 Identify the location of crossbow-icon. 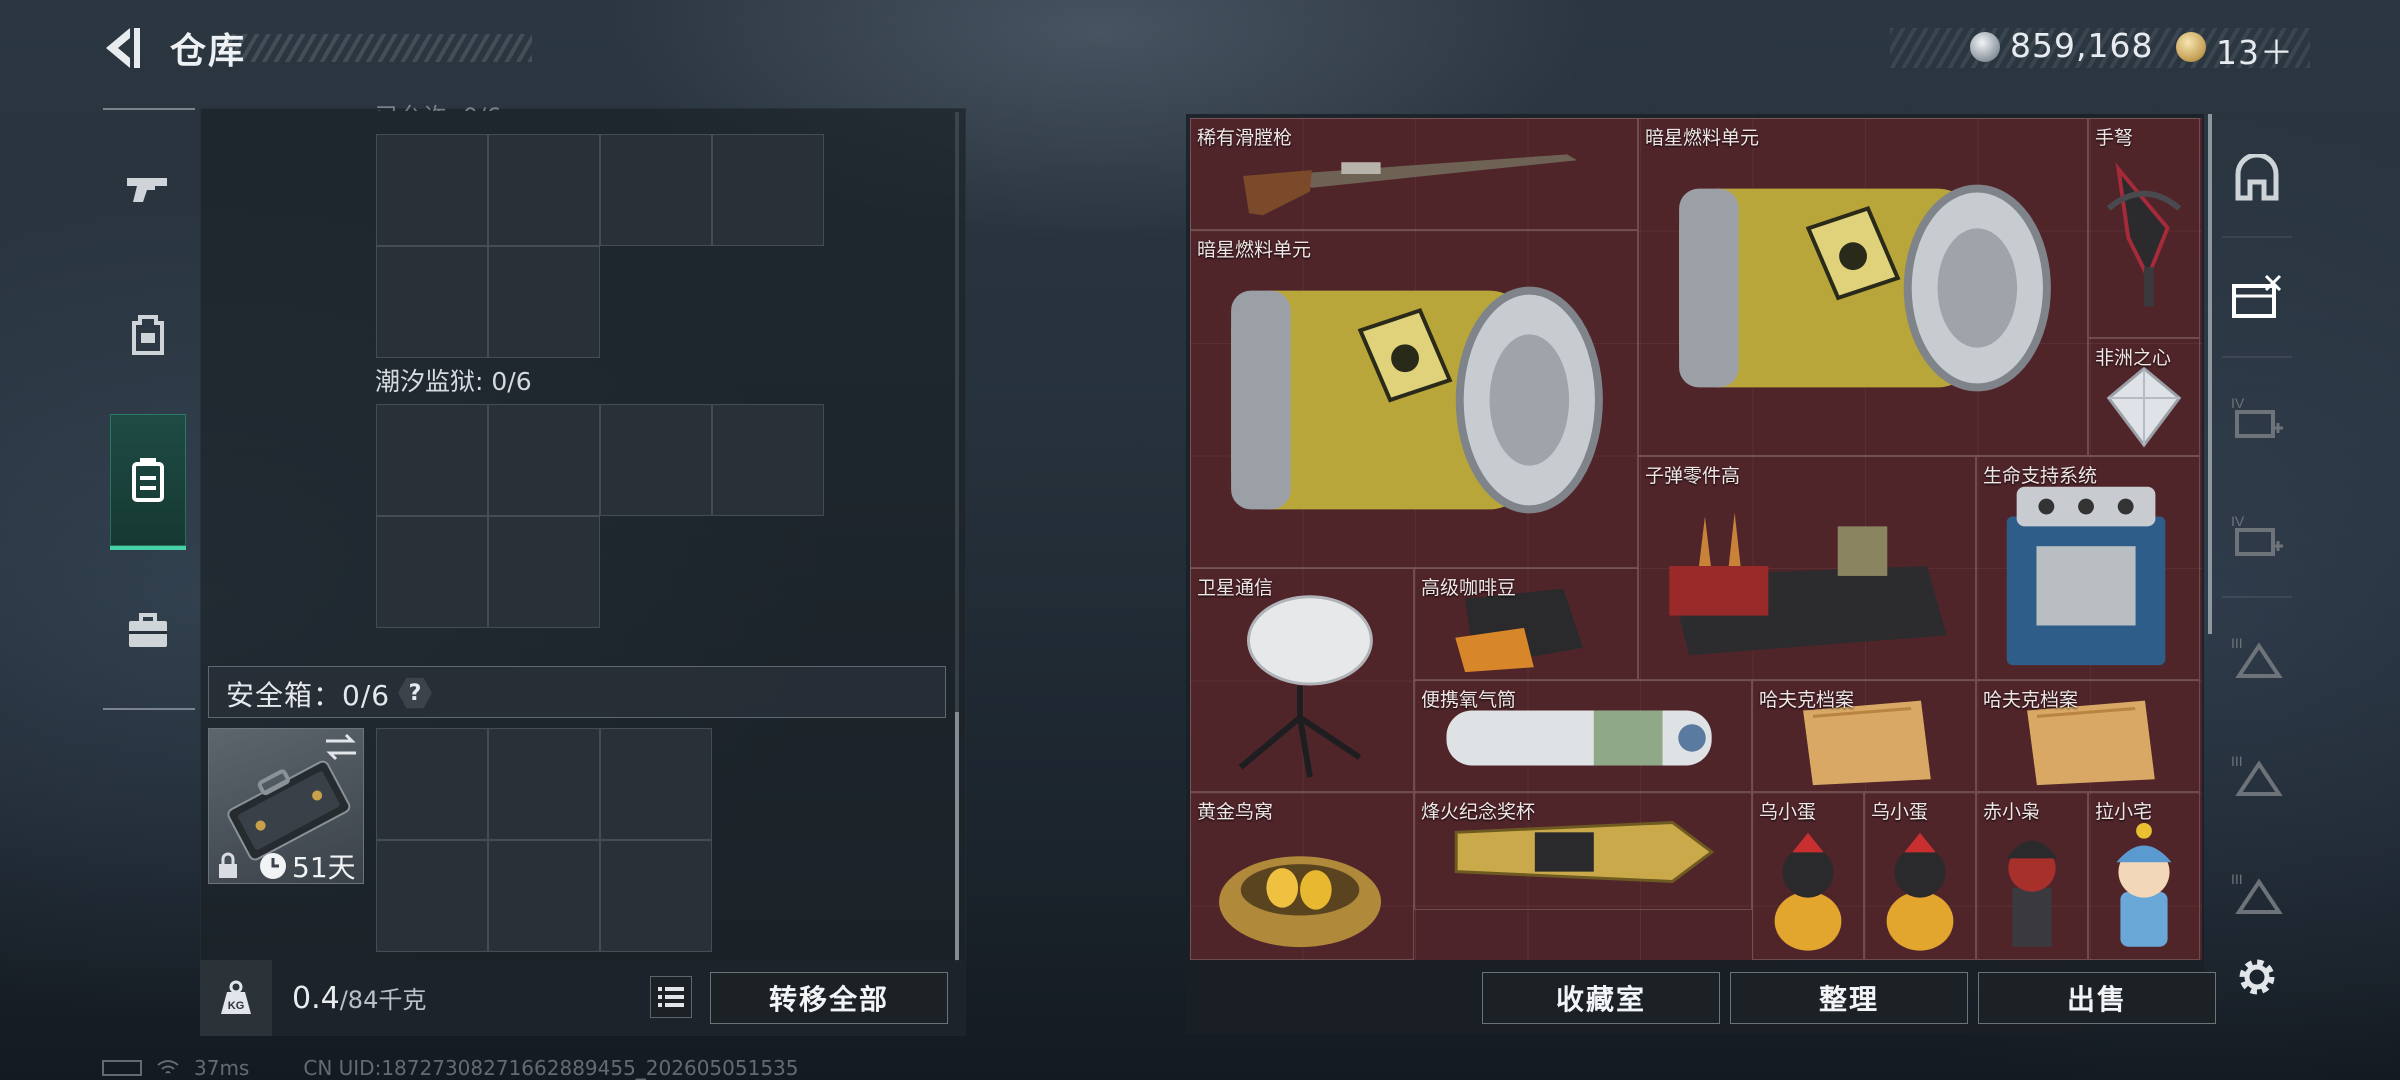
(2144, 234).